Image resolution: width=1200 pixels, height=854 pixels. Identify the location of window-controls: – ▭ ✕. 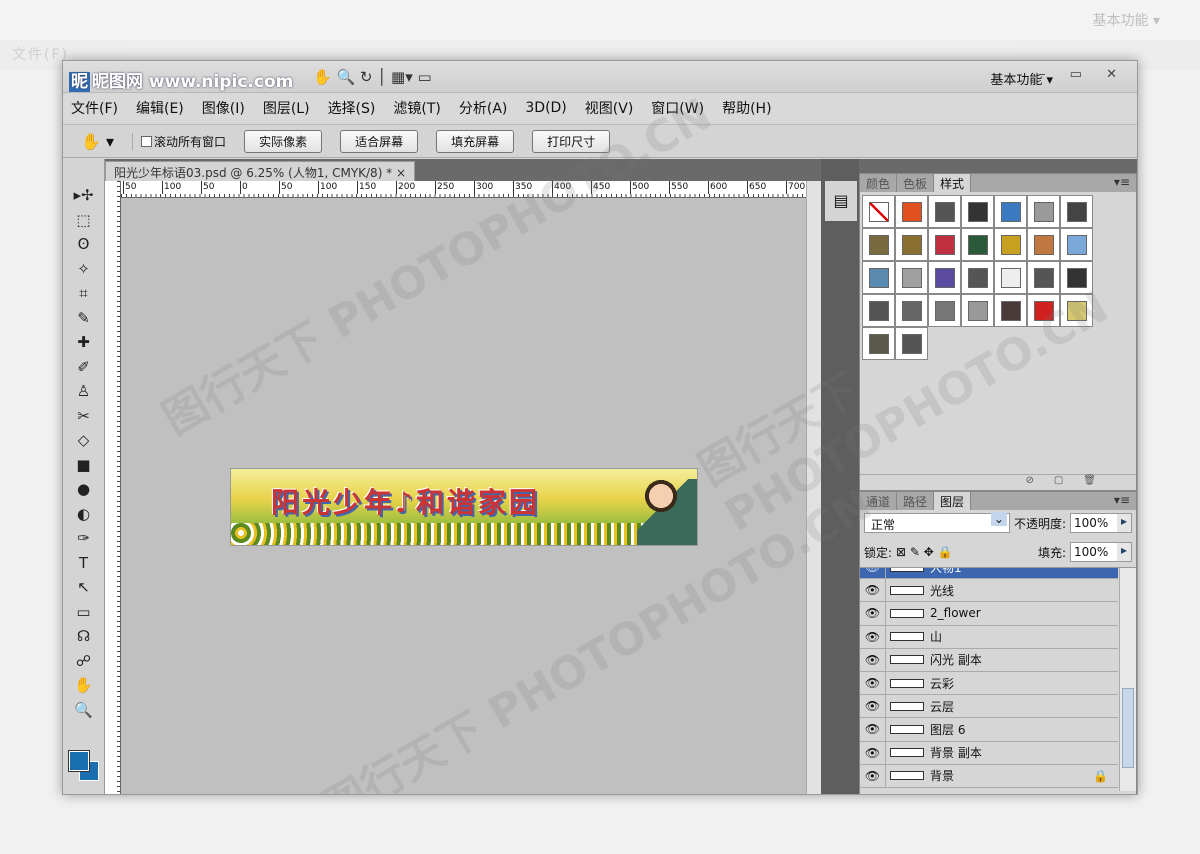
(1083, 74).